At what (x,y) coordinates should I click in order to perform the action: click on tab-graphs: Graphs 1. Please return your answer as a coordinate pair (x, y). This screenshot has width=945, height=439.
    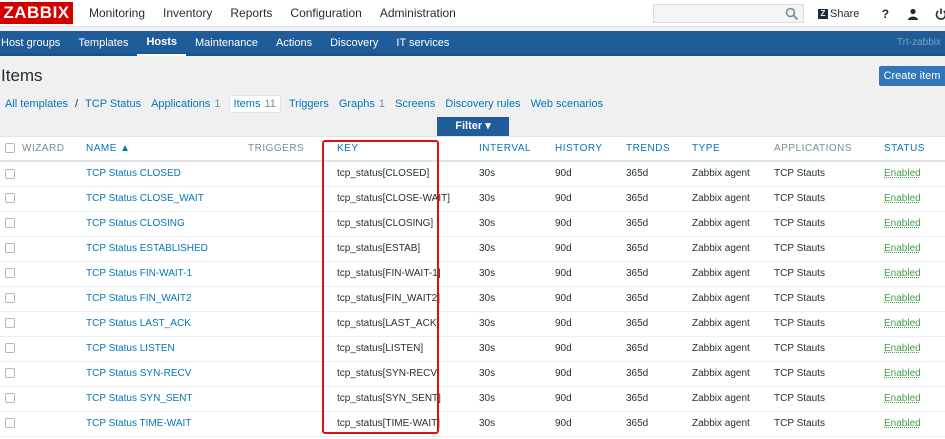
    Looking at the image, I should click on (362, 104).